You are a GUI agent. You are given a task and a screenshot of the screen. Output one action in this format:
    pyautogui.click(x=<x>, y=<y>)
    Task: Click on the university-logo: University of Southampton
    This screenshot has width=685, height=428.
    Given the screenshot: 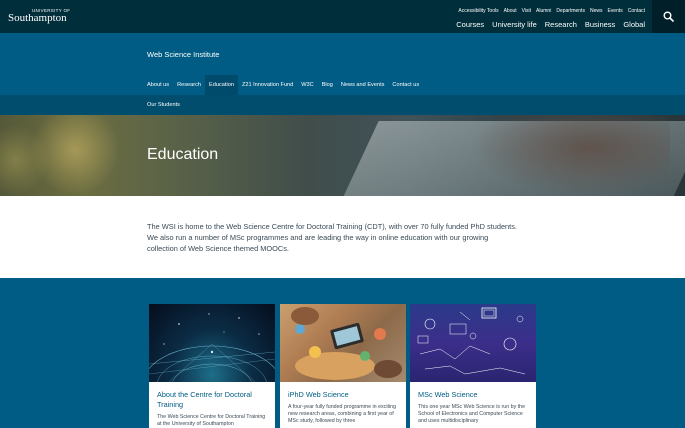 What is the action you would take?
    pyautogui.click(x=43, y=17)
    